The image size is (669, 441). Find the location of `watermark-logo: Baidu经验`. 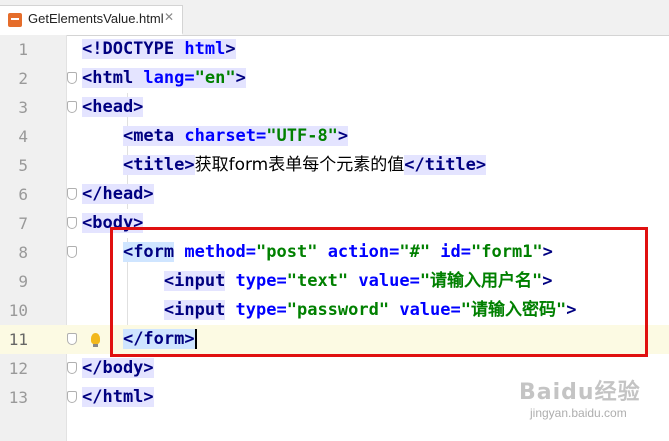

watermark-logo: Baidu经验 is located at coordinates (580, 392).